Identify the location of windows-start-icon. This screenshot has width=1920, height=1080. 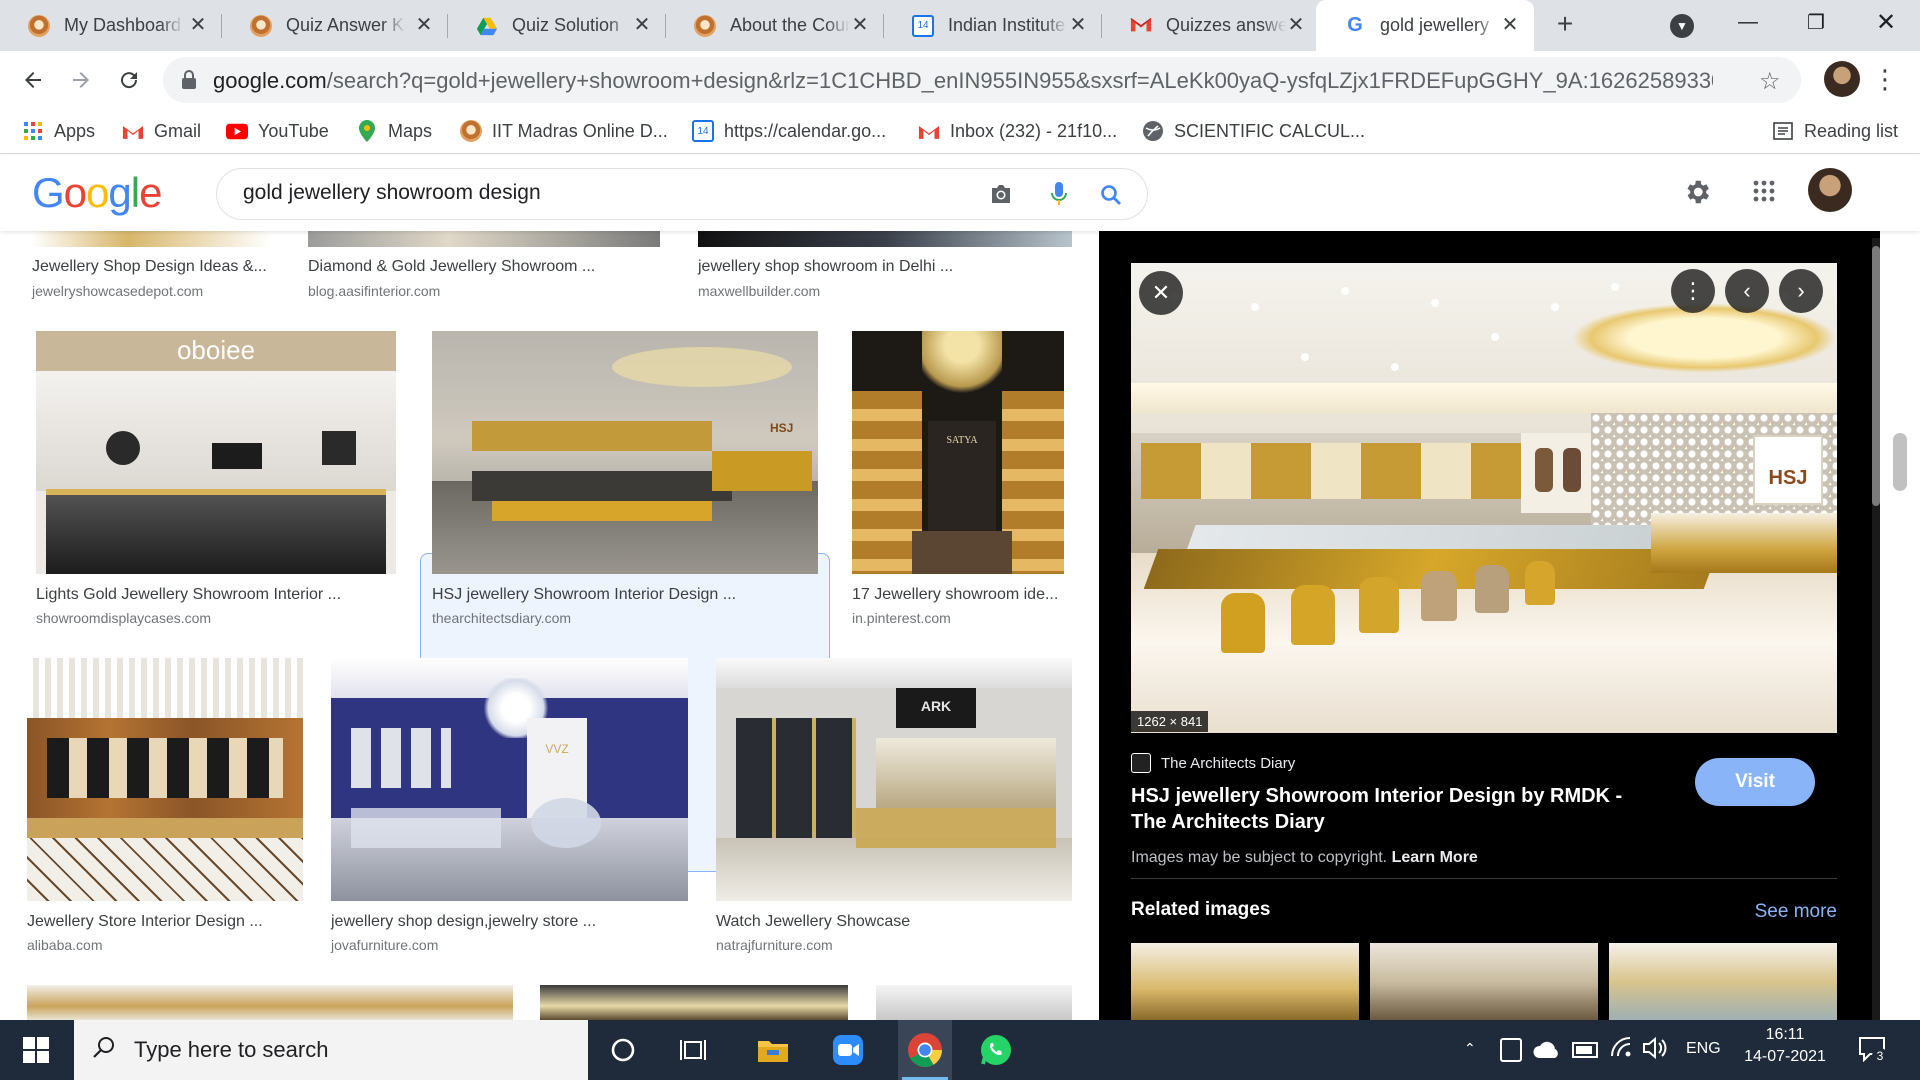
(36, 1050).